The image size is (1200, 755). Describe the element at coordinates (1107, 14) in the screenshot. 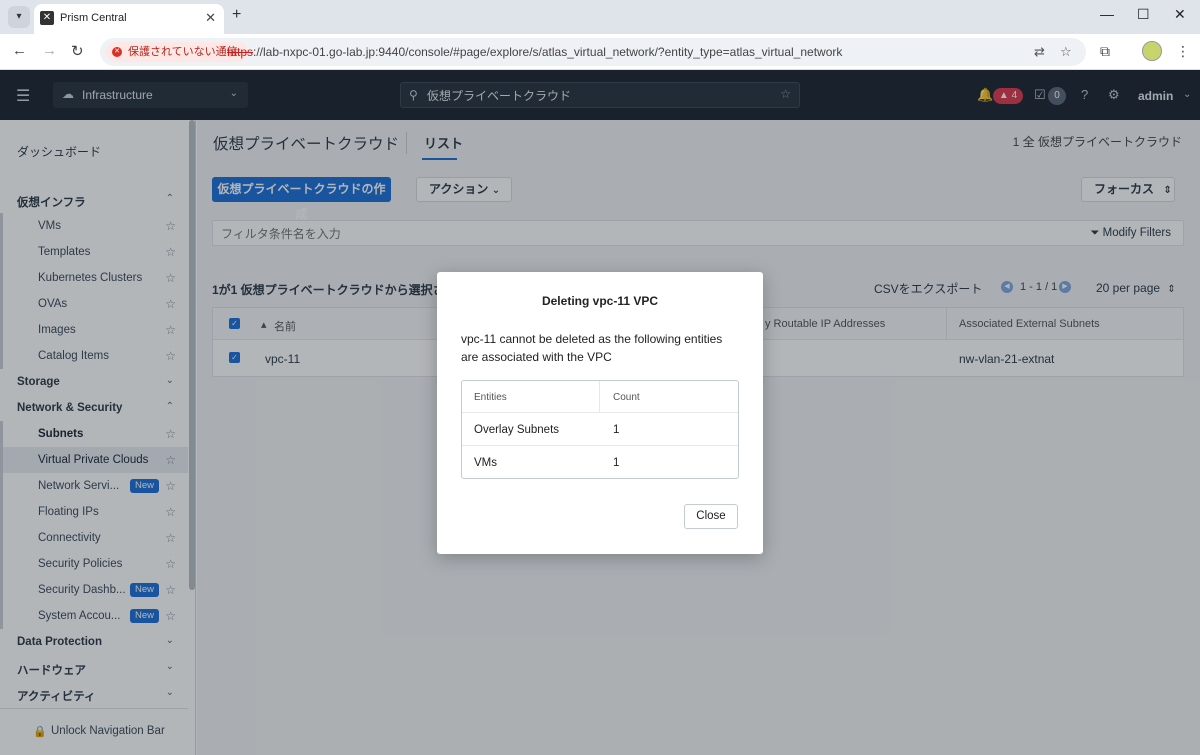

I see `minimize-icon: —` at that location.